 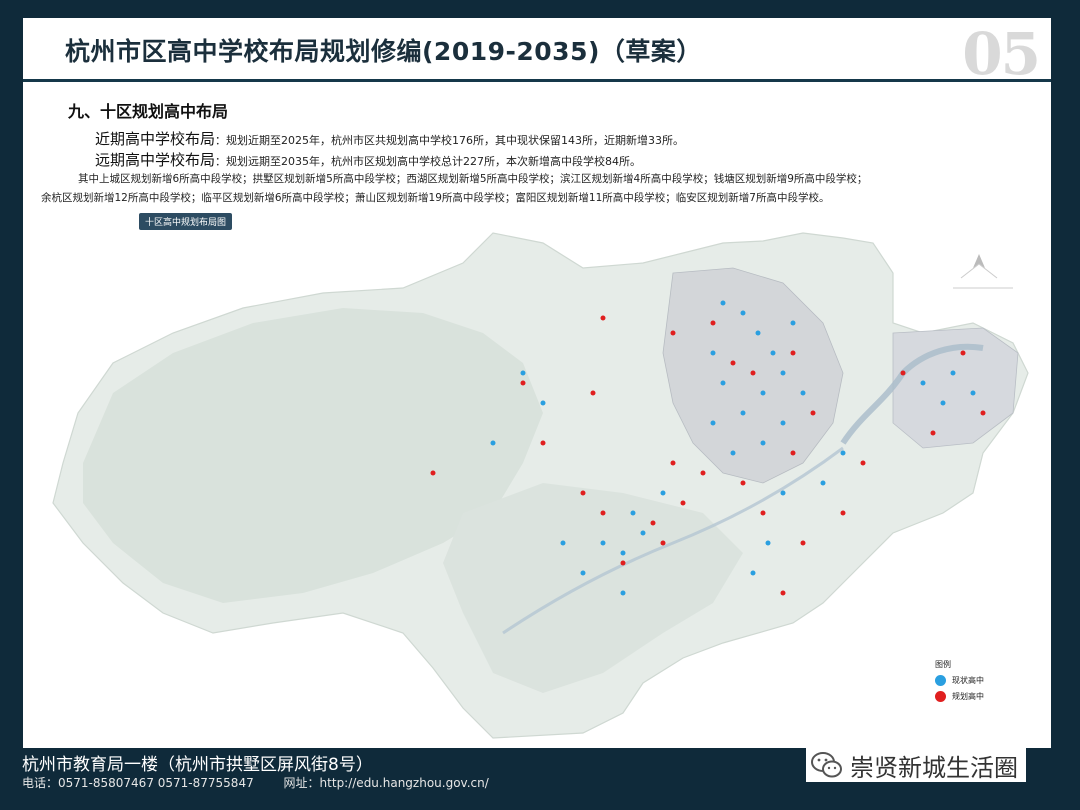 I want to click on footer-phone: 电话：0571-85807467 0571-87755847, so click(x=138, y=783).